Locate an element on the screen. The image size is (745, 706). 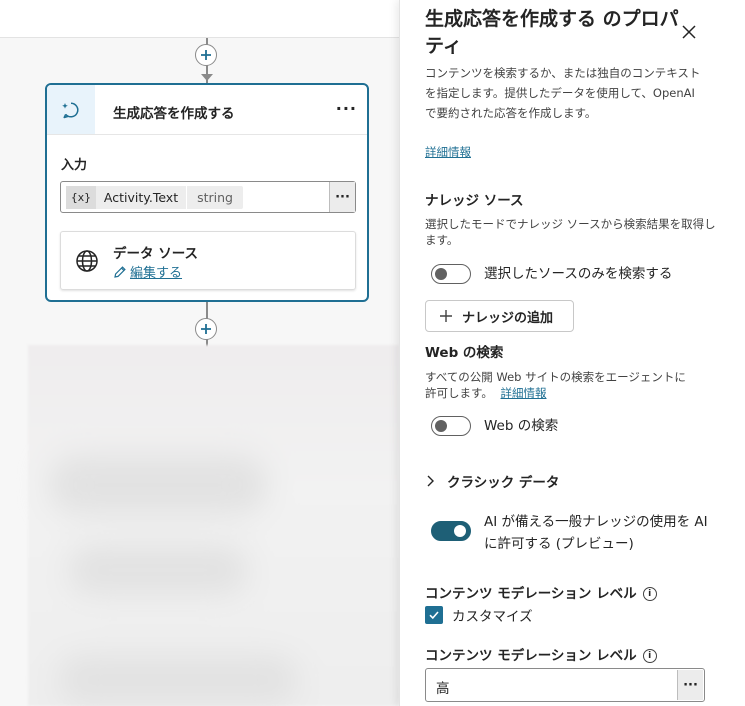
input-variable-field: {x} Activity.Text string ··· is located at coordinates (208, 197).